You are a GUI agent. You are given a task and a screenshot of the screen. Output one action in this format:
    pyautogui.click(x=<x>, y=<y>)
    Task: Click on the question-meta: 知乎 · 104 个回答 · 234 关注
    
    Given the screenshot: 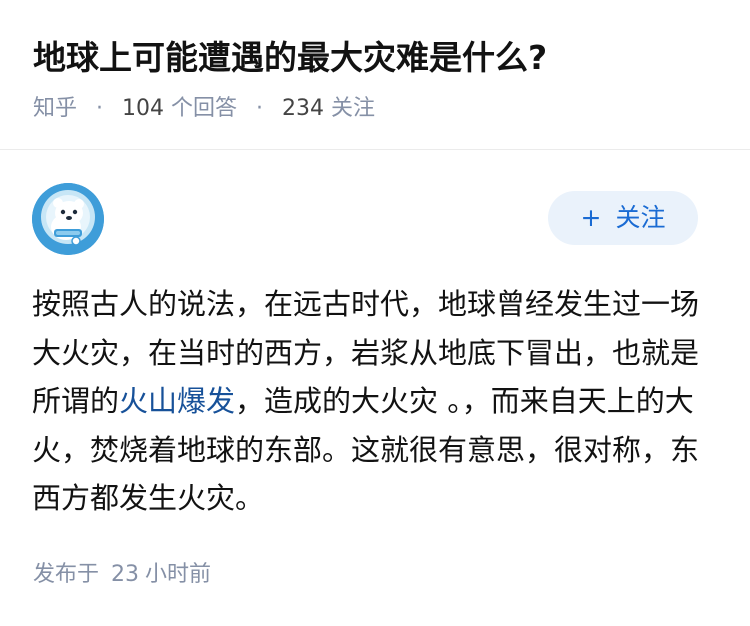 What is the action you would take?
    pyautogui.click(x=204, y=109)
    